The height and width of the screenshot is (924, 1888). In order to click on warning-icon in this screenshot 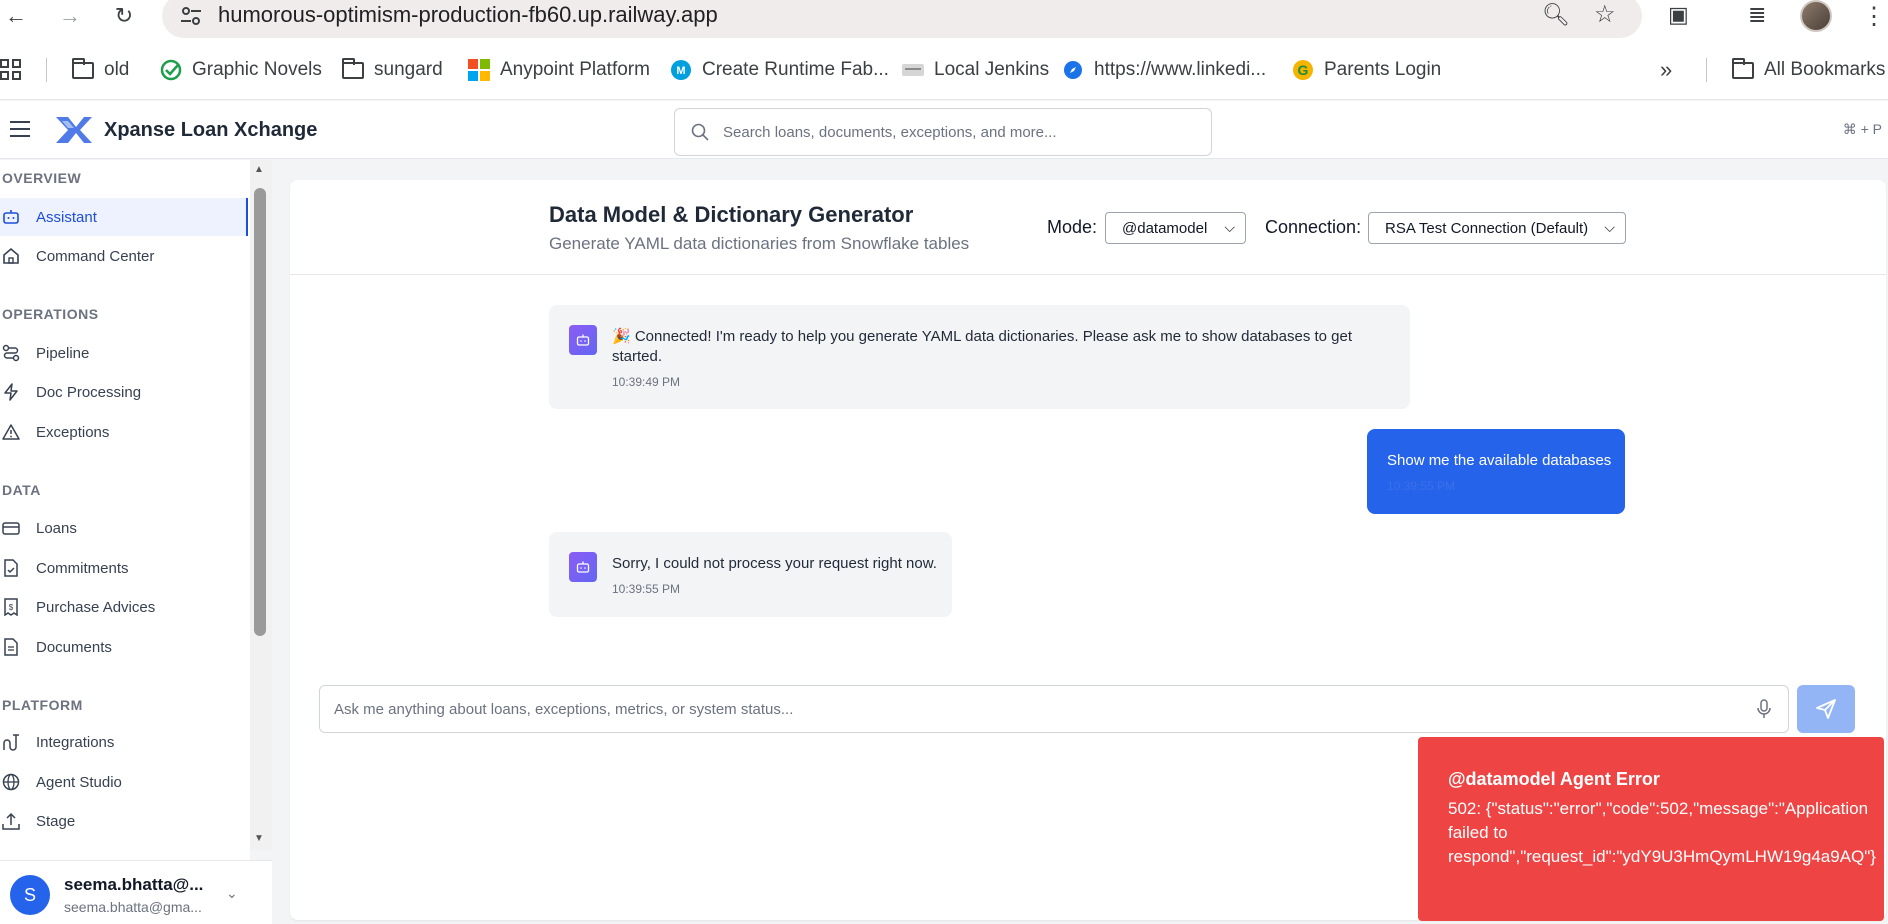, I will do `click(11, 432)`.